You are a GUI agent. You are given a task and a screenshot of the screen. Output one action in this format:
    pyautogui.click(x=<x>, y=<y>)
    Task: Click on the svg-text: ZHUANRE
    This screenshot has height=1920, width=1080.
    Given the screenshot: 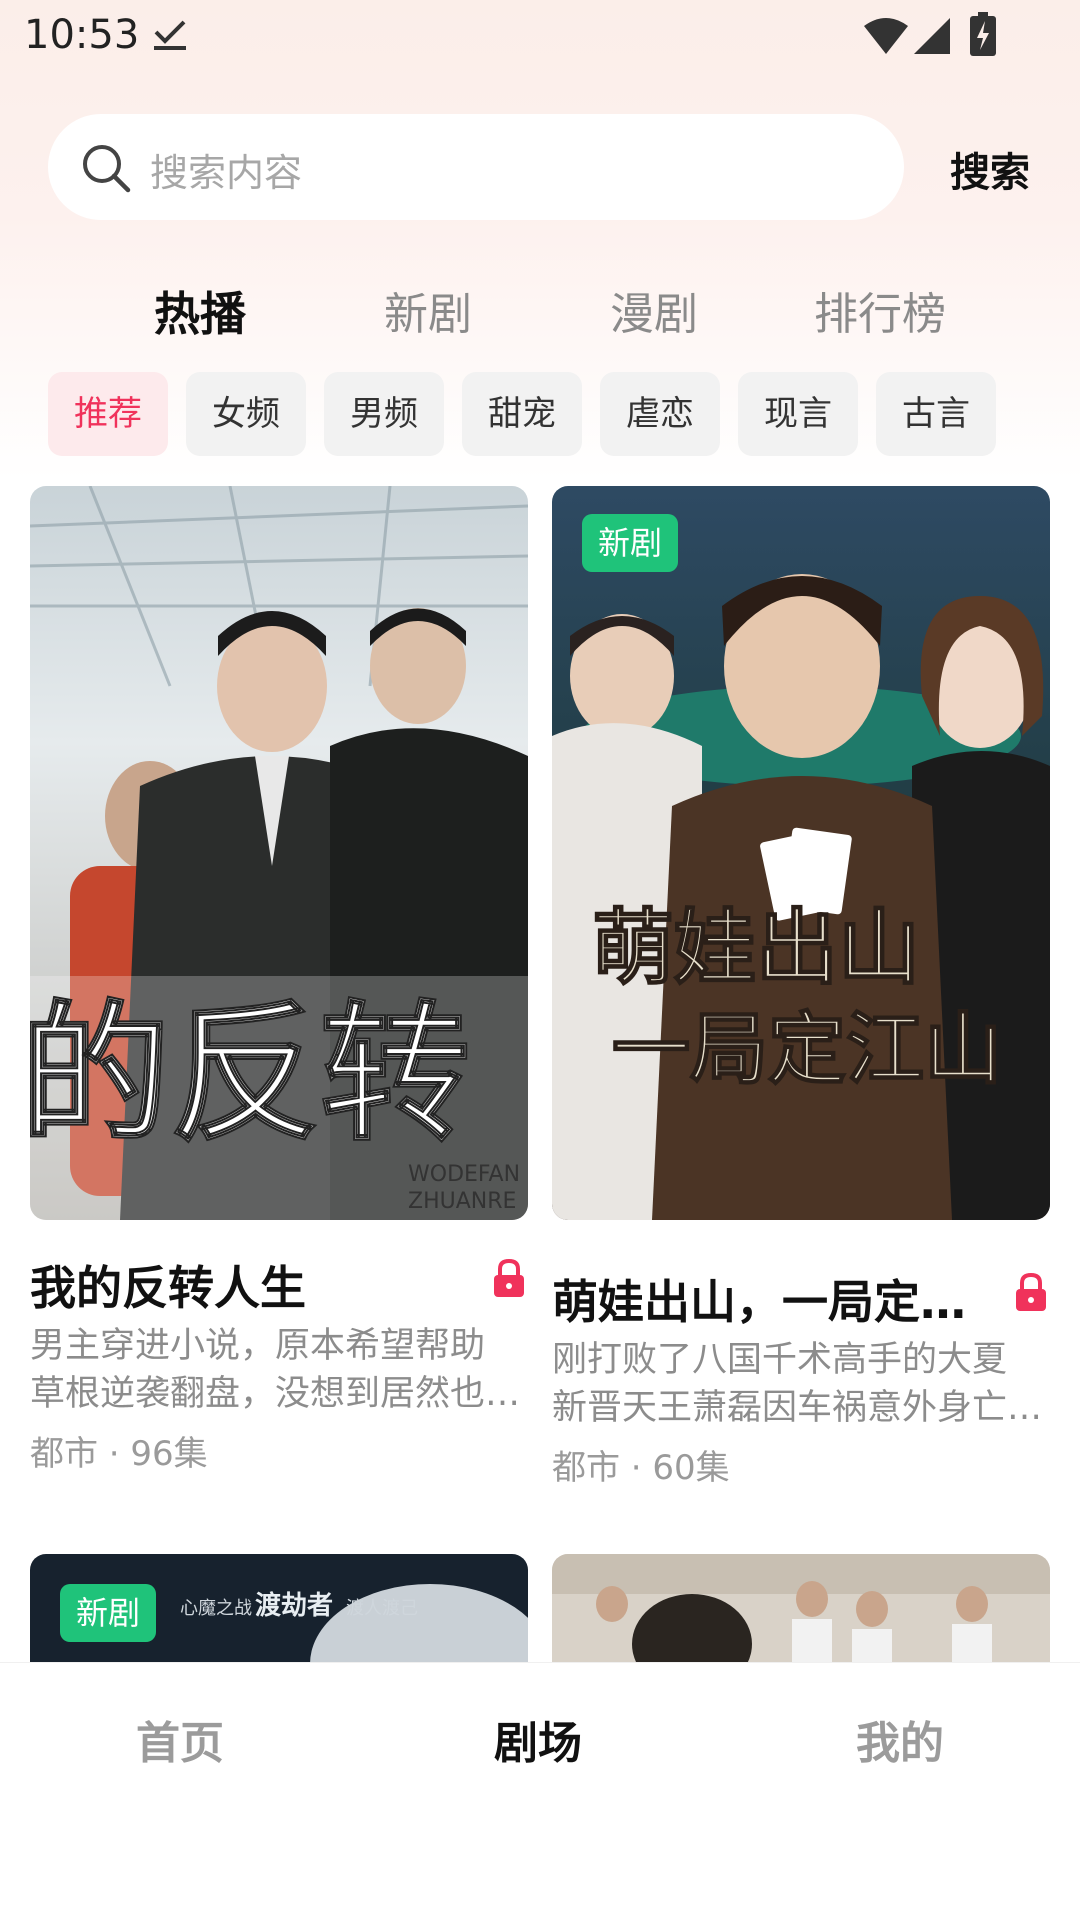 What is the action you would take?
    pyautogui.click(x=462, y=1201)
    